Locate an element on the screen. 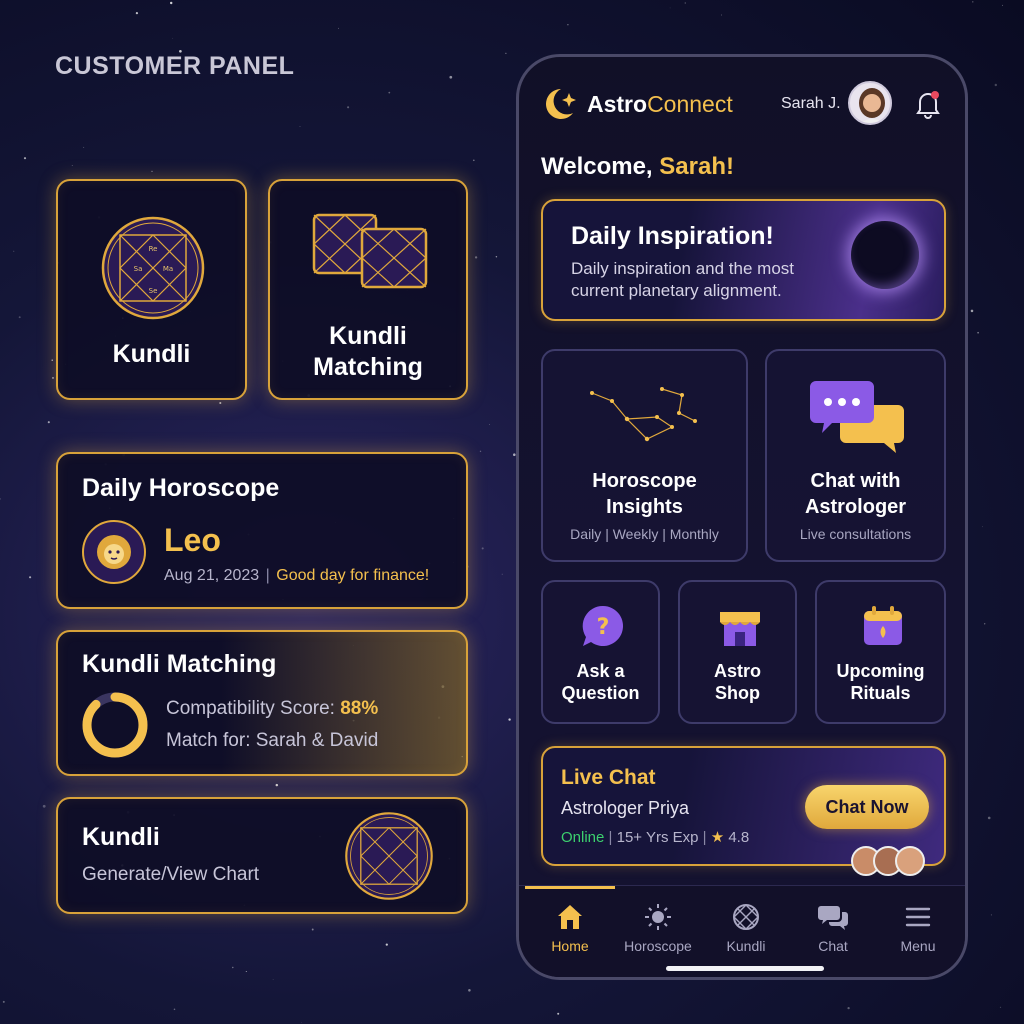 This screenshot has height=1024, width=1024. horoscope-meta: Aug 21, 2023 | Good day for finance! is located at coordinates (296, 576).